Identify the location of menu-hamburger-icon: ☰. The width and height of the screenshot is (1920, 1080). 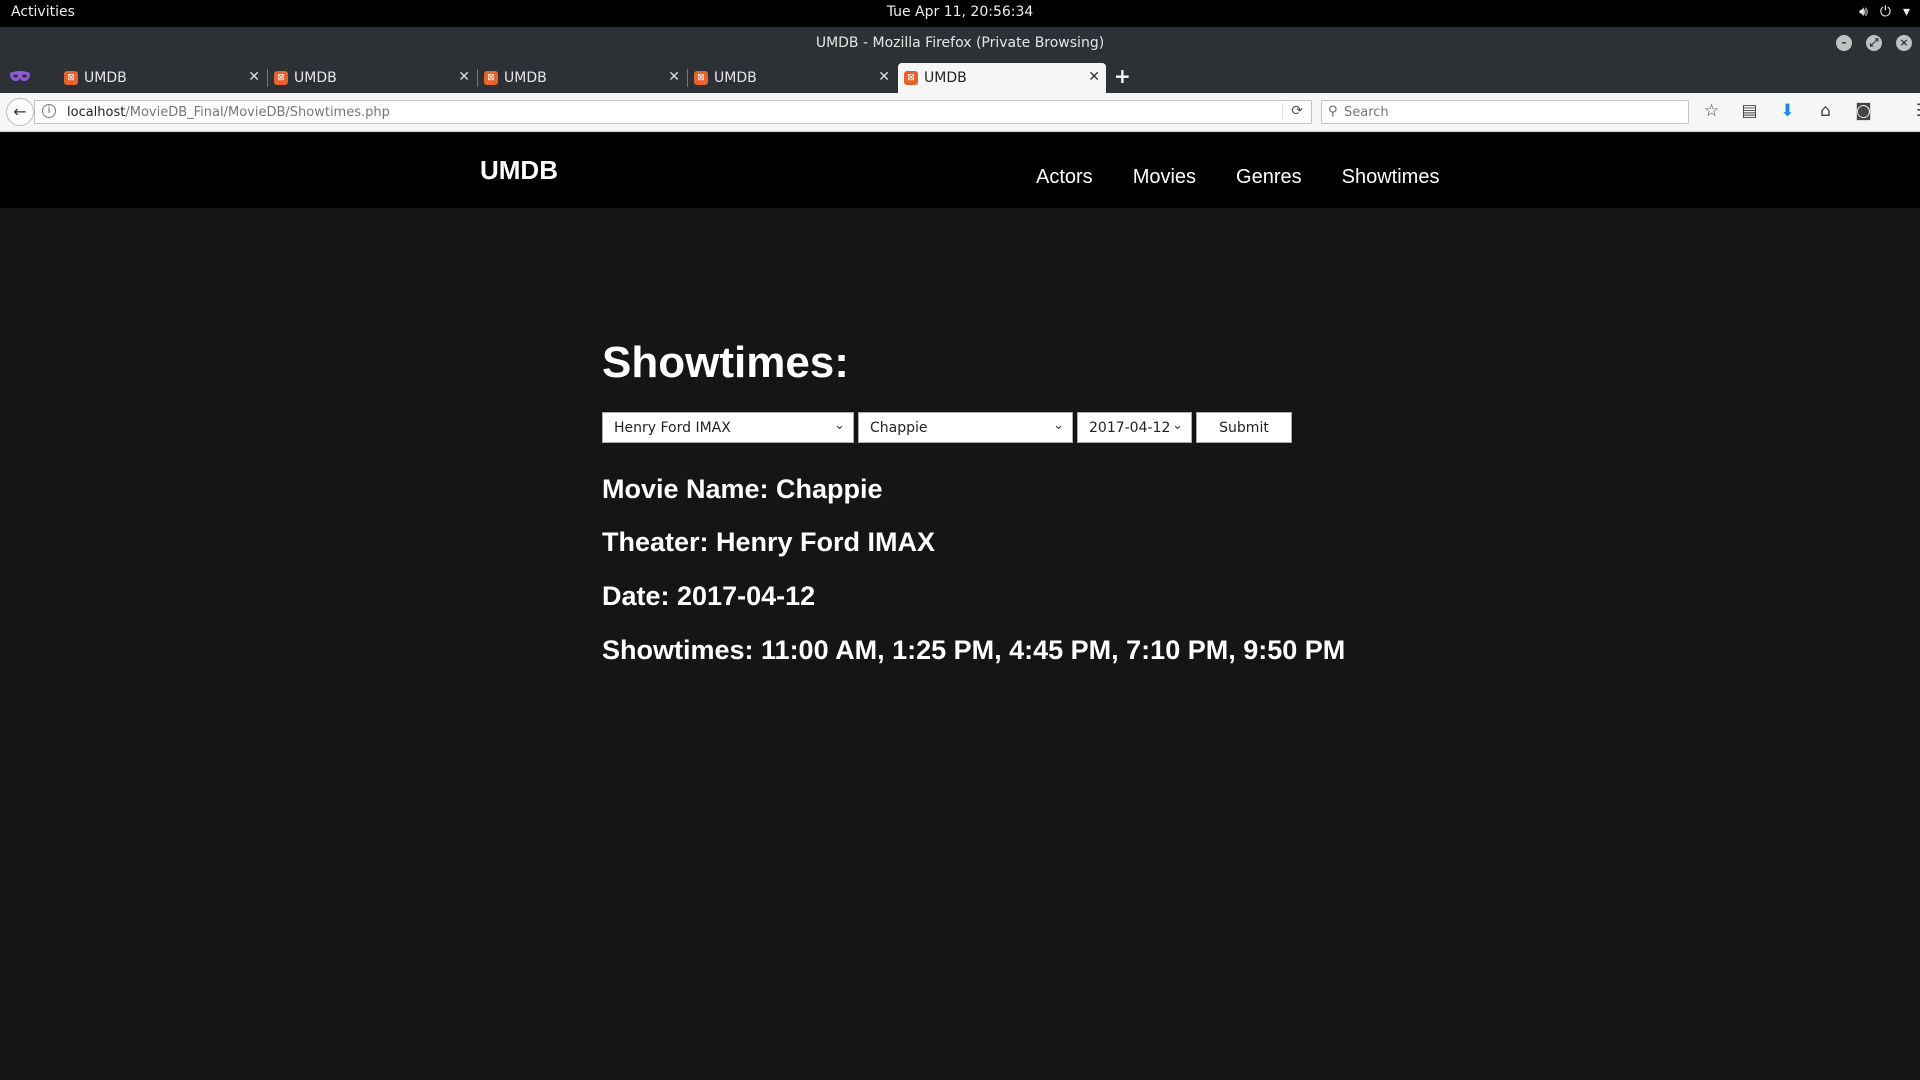
(1916, 111).